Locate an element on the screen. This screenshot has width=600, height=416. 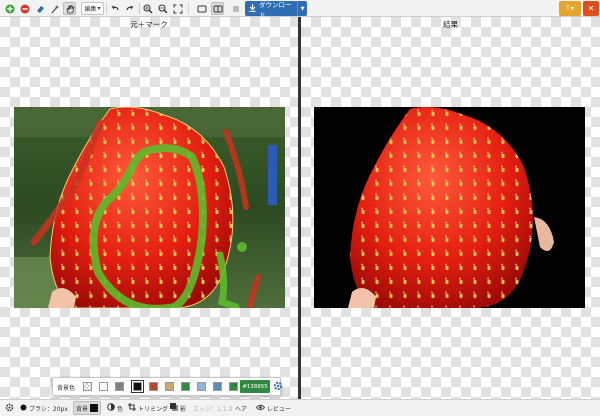
brush-size-button: ブラシ：20px is located at coordinates (44, 408).